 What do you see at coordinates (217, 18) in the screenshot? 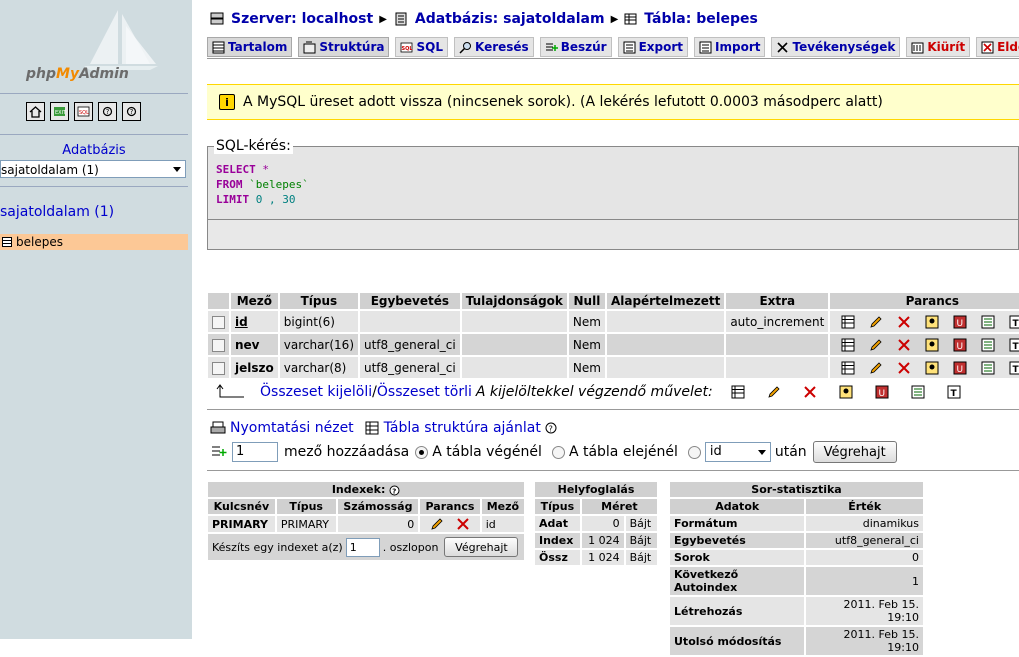
I see `server-icon` at bounding box center [217, 18].